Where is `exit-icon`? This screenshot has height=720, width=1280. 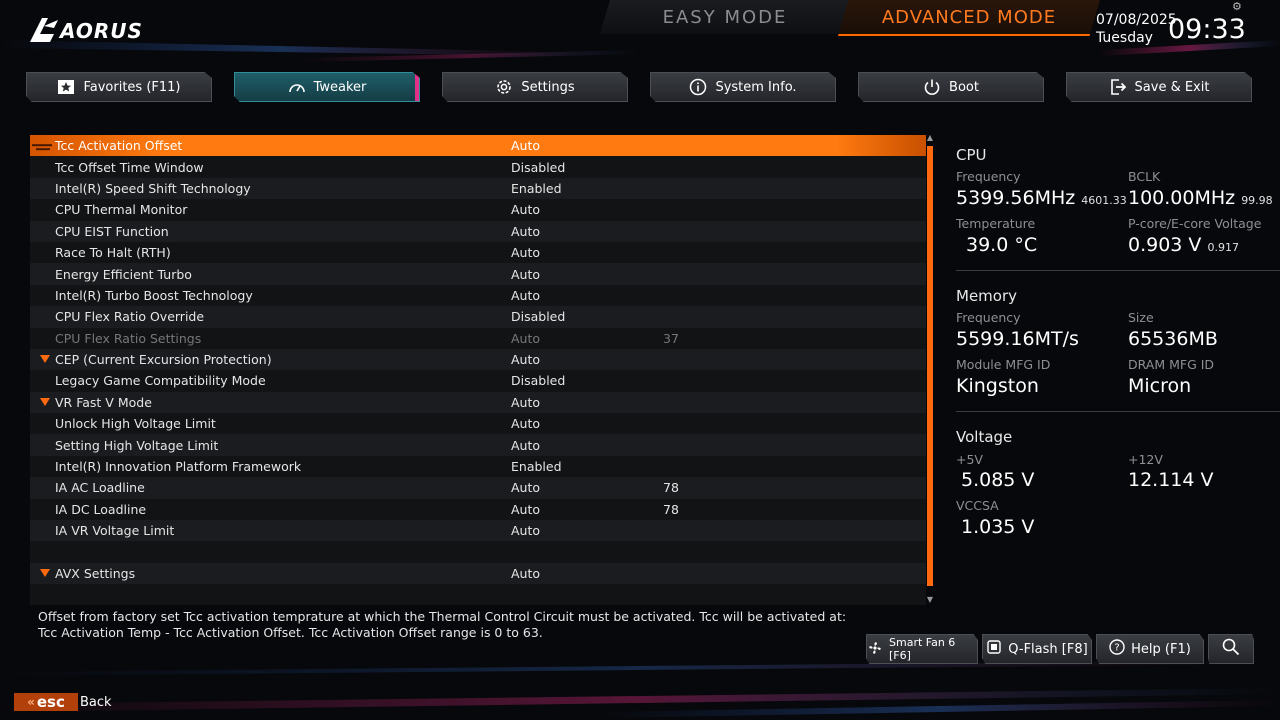 exit-icon is located at coordinates (1118, 87).